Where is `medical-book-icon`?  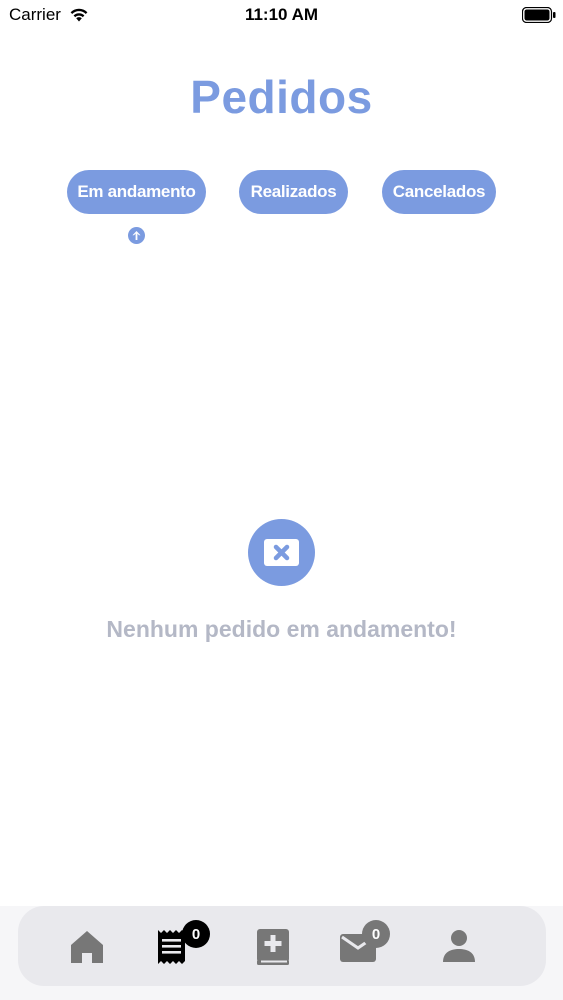 medical-book-icon is located at coordinates (273, 947).